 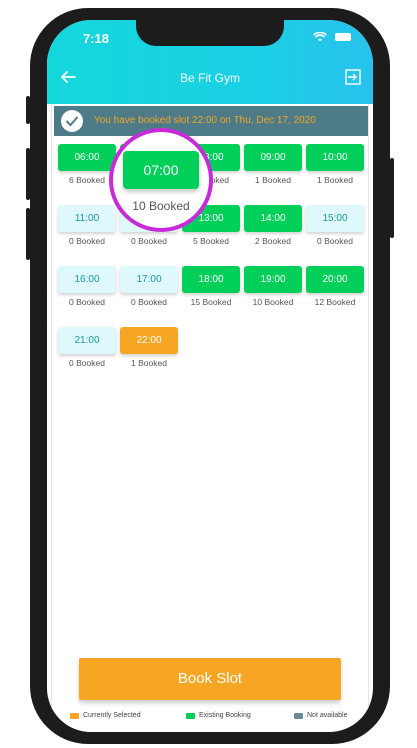 I want to click on slot-time-button: 11:00, so click(x=87, y=218).